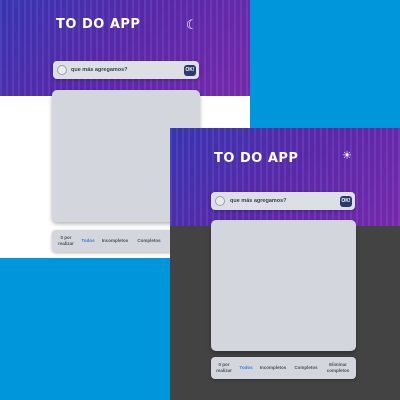  I want to click on moon-icon: ☾, so click(192, 24).